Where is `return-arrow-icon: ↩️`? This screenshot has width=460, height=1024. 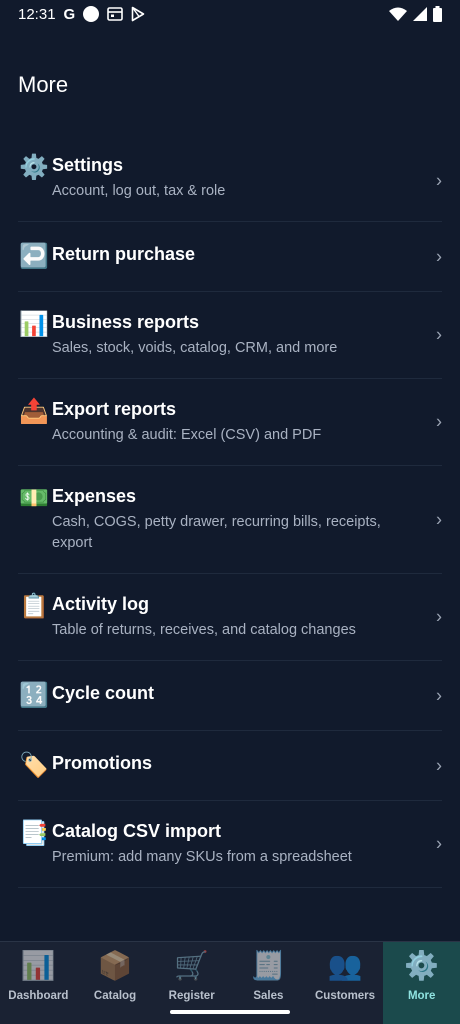 return-arrow-icon: ↩️ is located at coordinates (34, 256).